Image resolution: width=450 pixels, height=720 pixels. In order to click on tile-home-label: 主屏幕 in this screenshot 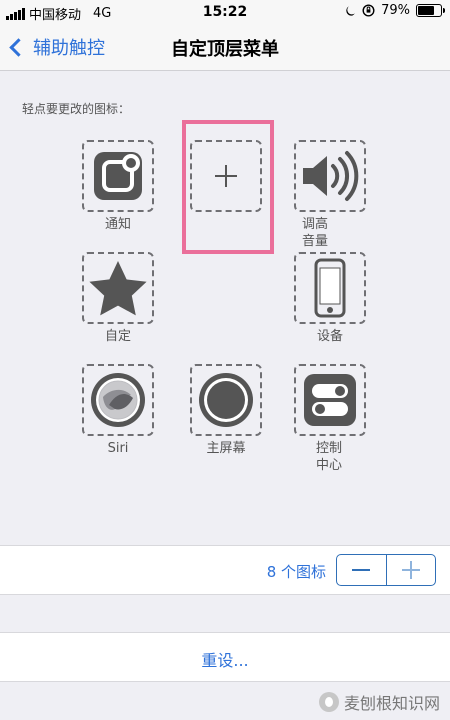, I will do `click(226, 448)`.